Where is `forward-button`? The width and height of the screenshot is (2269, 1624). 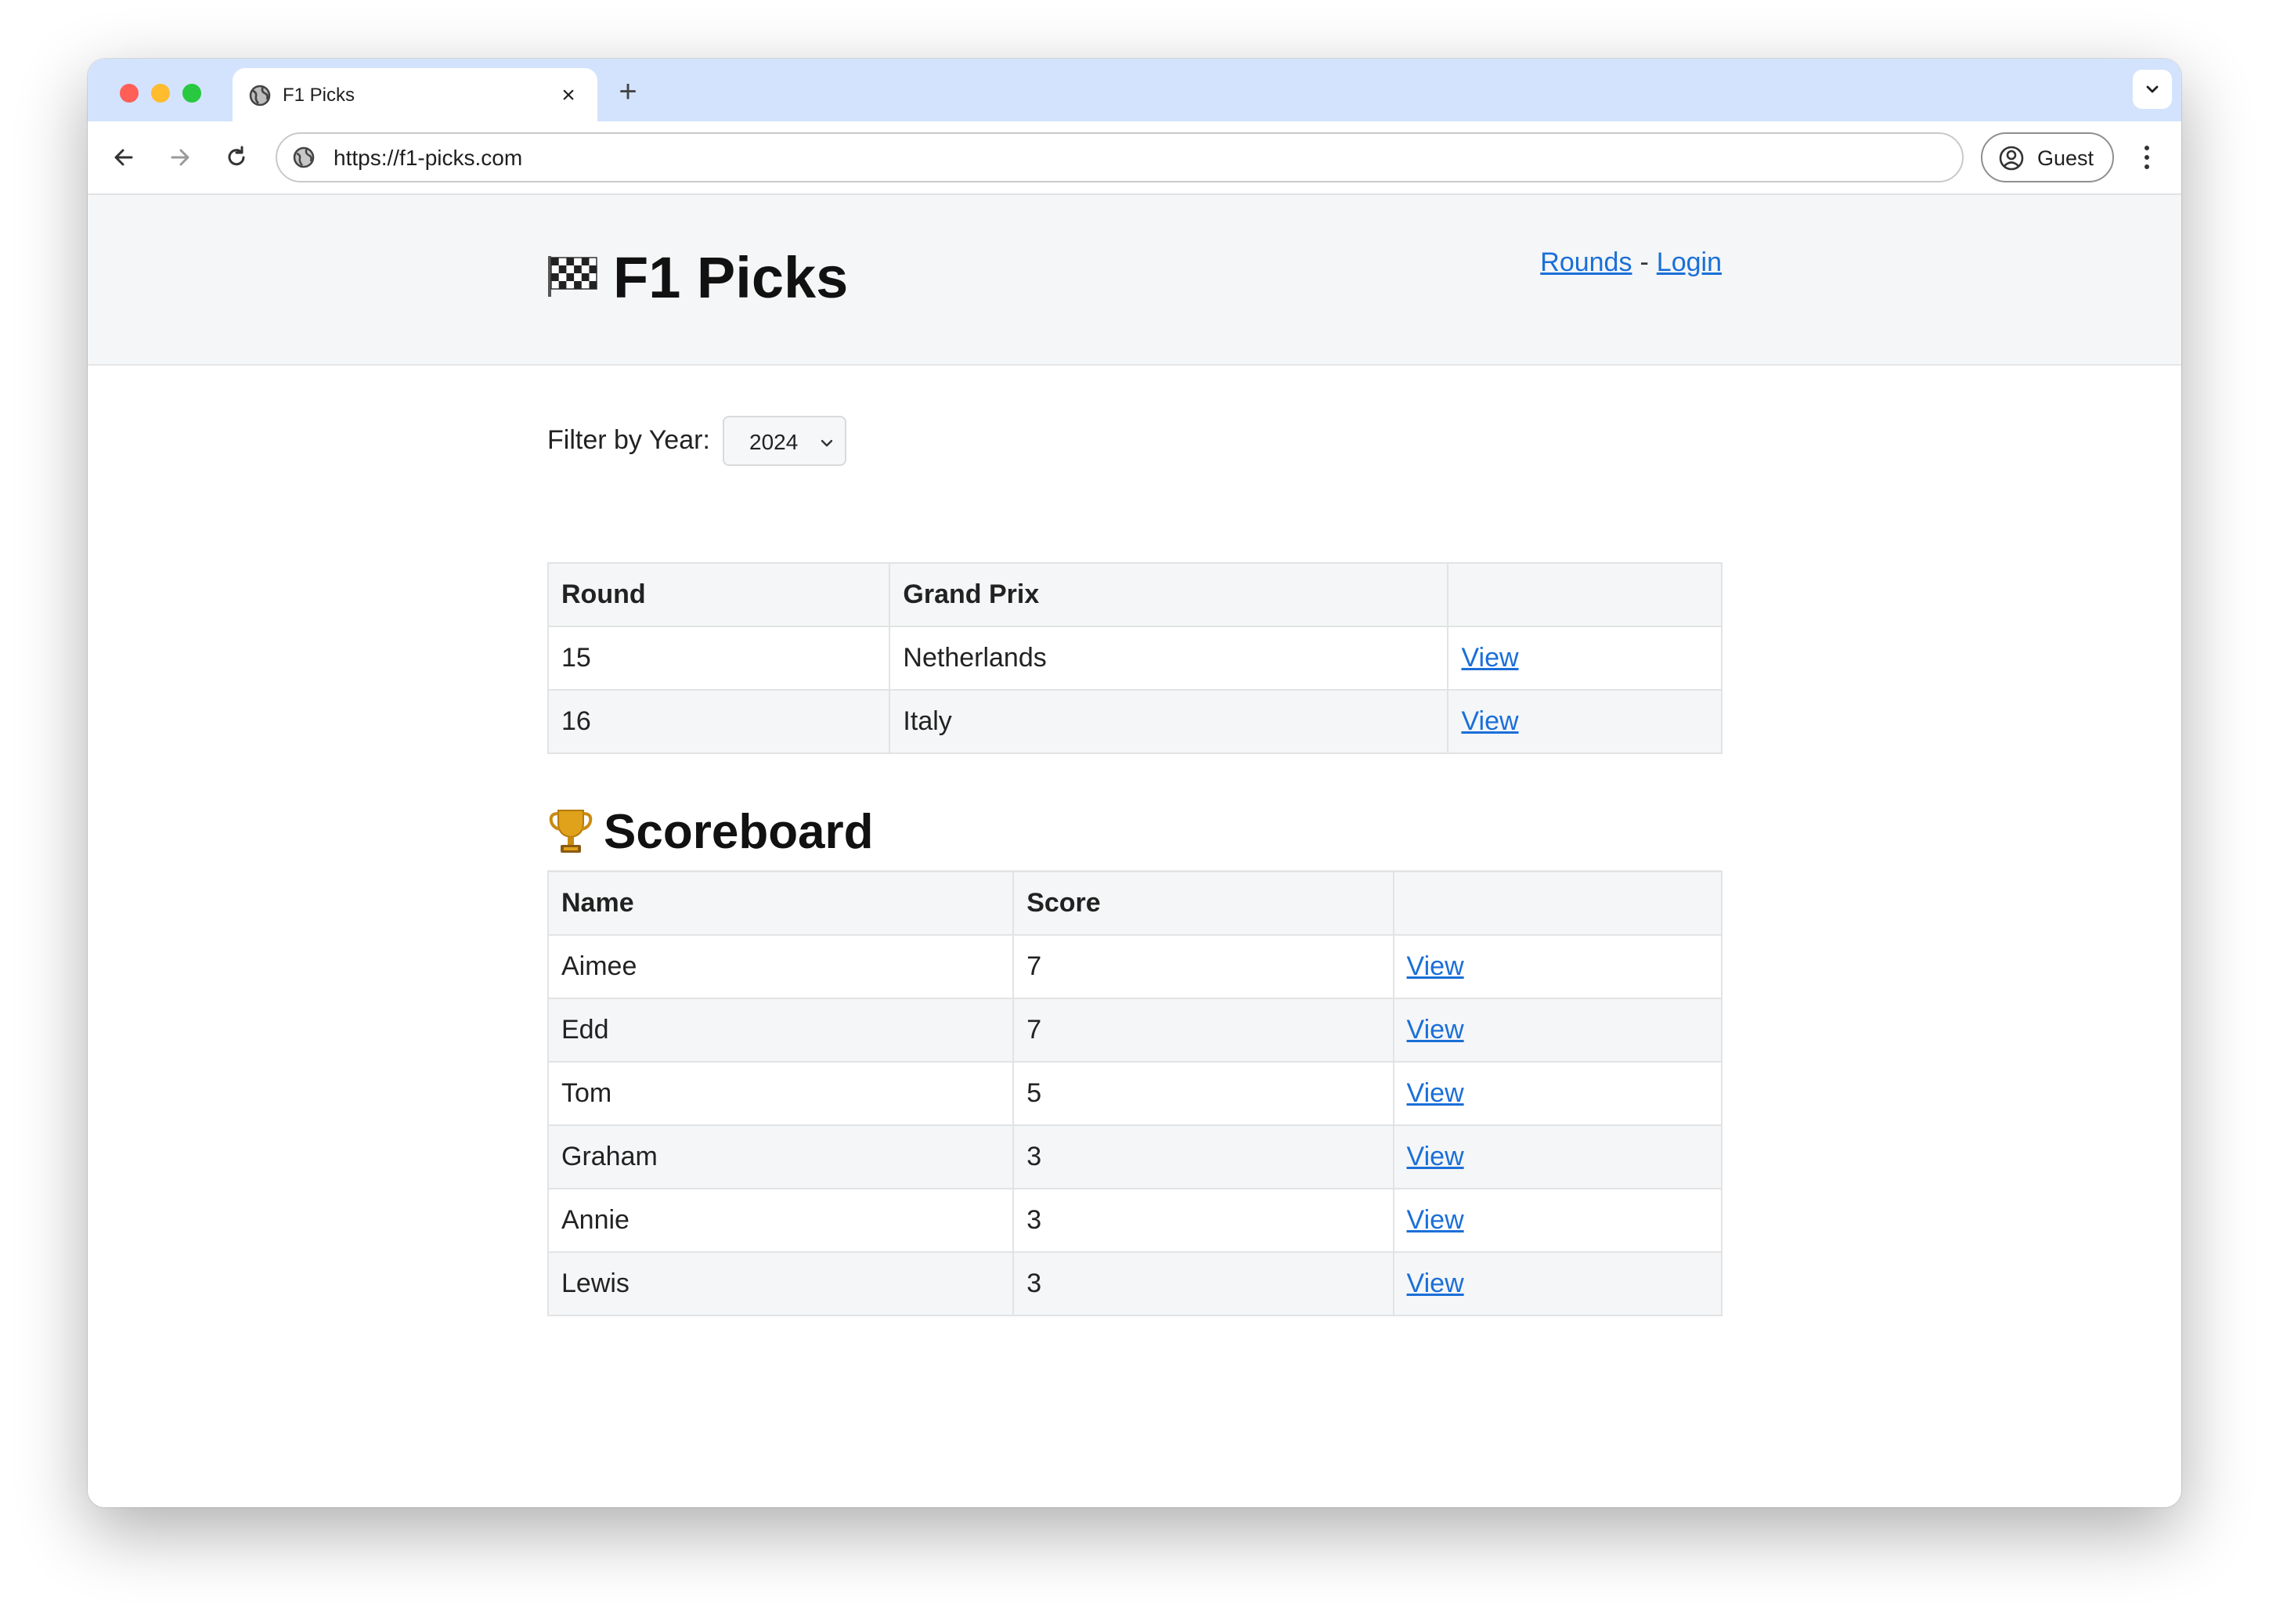
forward-button is located at coordinates (180, 157).